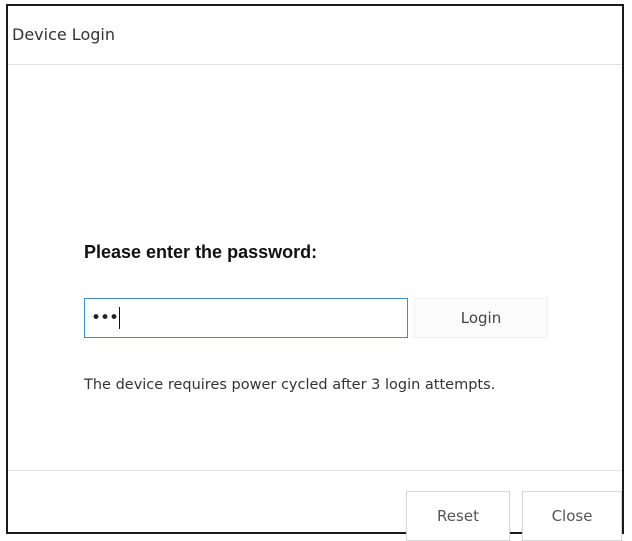 The width and height of the screenshot is (632, 541). What do you see at coordinates (572, 516) in the screenshot?
I see `close-button: Close` at bounding box center [572, 516].